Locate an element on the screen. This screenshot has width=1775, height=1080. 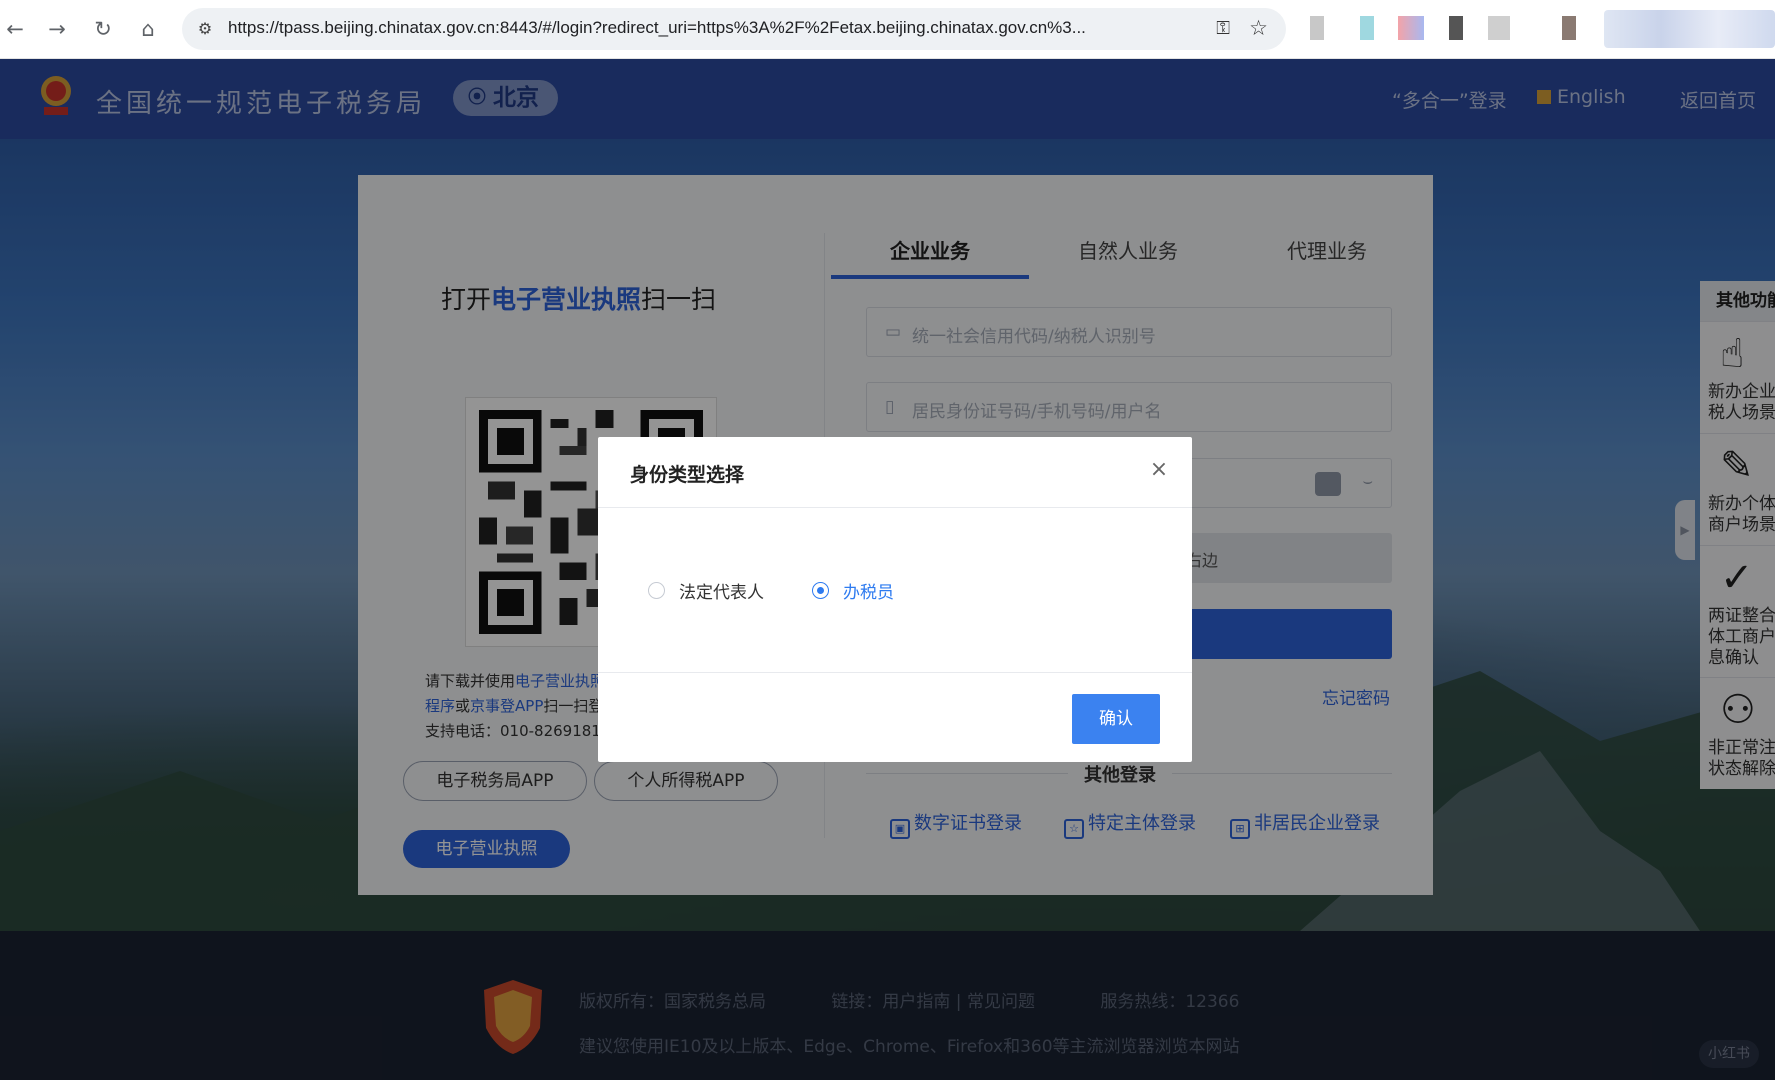
radio-legal-representative: 法定代表人 is located at coordinates (706, 591).